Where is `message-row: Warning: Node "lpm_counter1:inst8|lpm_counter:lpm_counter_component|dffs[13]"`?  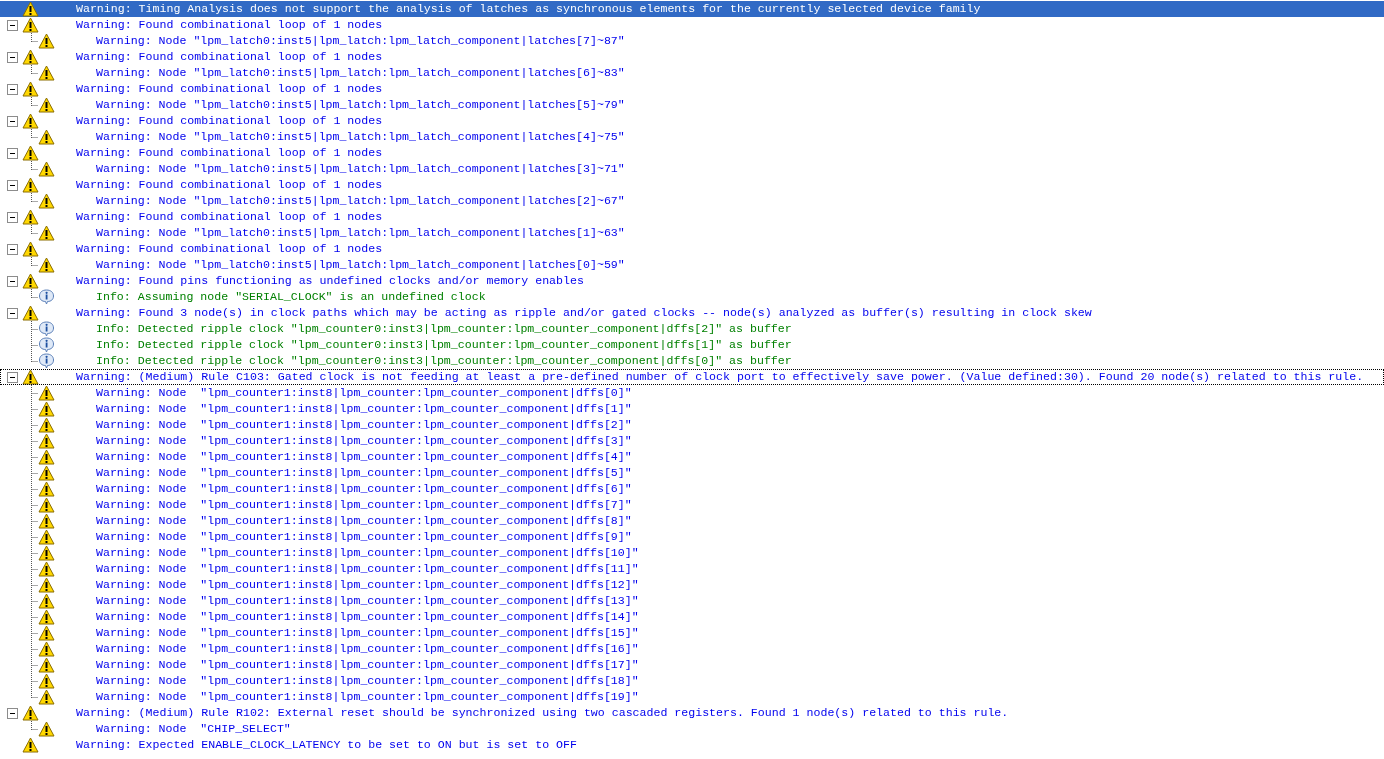 message-row: Warning: Node "lpm_counter1:inst8|lpm_counter:lpm_counter_component|dffs[13]" is located at coordinates (692, 601).